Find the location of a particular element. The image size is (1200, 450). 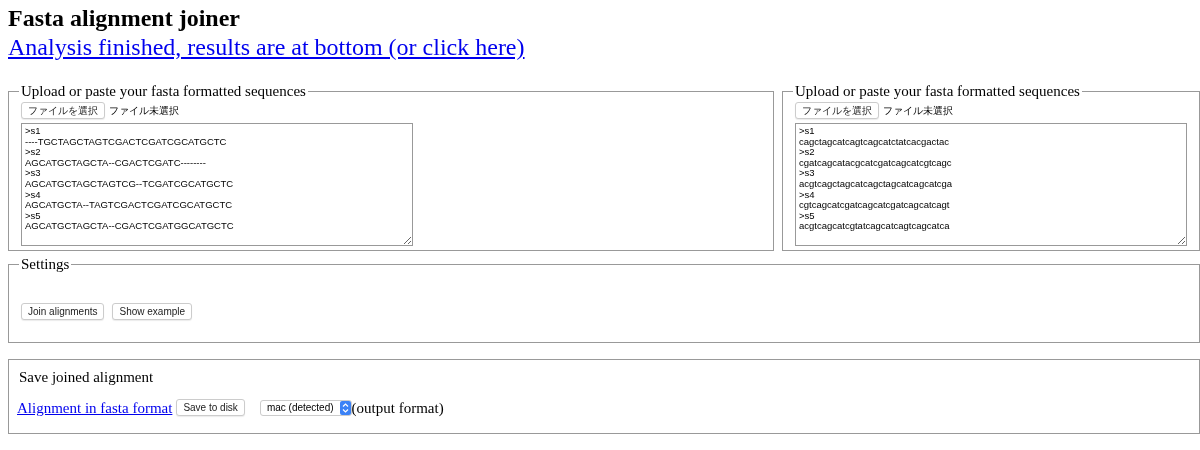

settings-legend: Settings is located at coordinates (45, 264).